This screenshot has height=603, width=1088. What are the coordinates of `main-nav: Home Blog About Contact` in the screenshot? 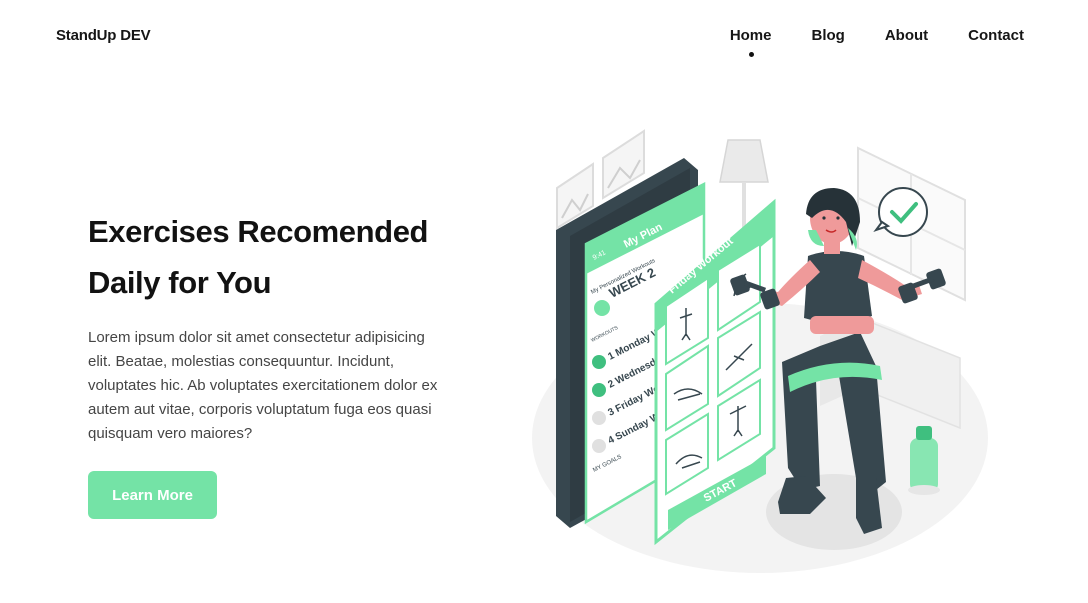 It's located at (877, 42).